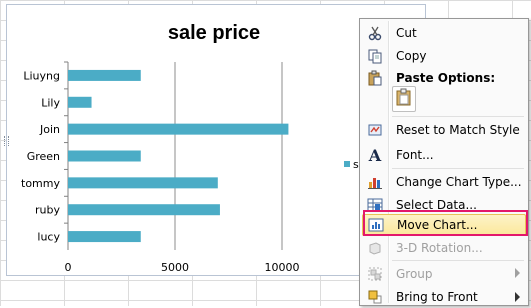 Image resolution: width=531 pixels, height=308 pixels. What do you see at coordinates (80, 102) in the screenshot?
I see `bar-lily` at bounding box center [80, 102].